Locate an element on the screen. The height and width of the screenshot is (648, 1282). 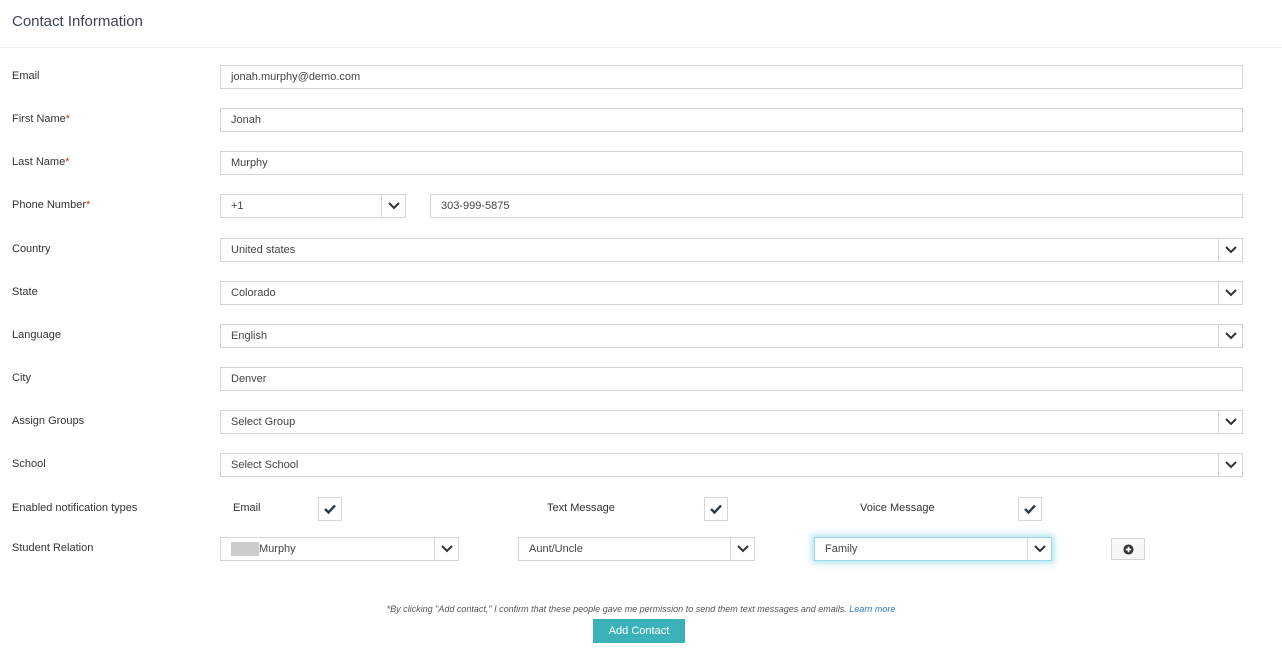
country-value: United states is located at coordinates (263, 250).